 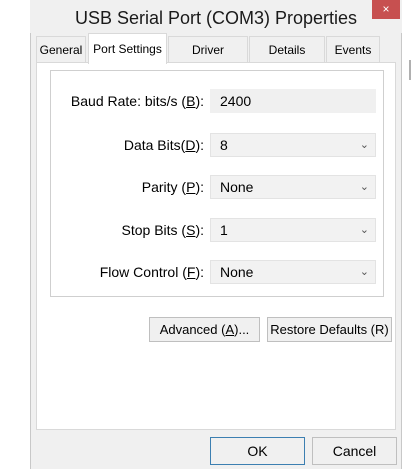 I want to click on tab-driver: Driver, so click(x=208, y=49).